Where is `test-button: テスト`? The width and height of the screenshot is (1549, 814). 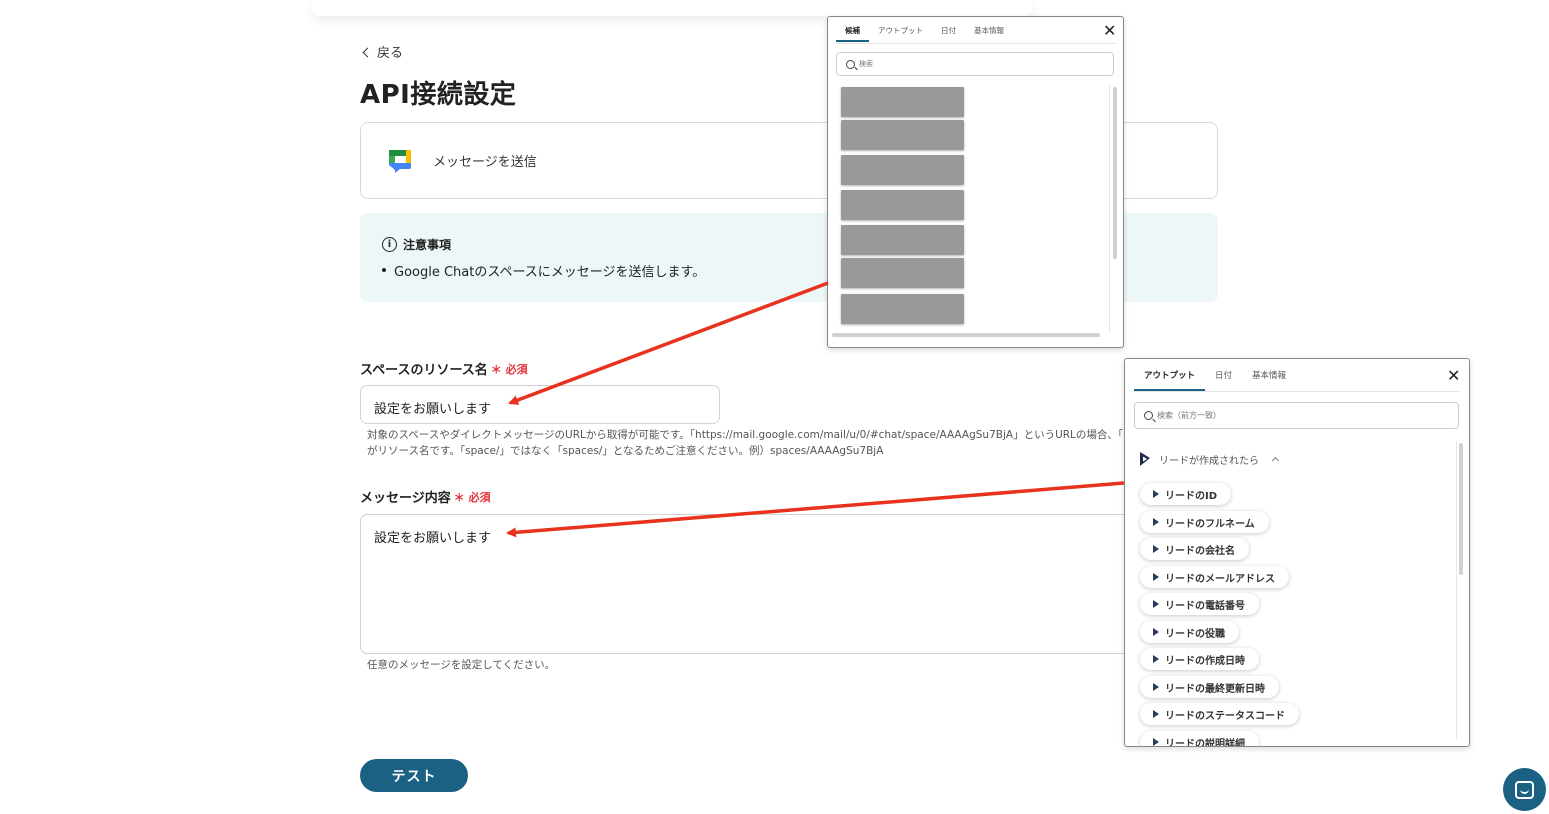 test-button: テスト is located at coordinates (414, 775).